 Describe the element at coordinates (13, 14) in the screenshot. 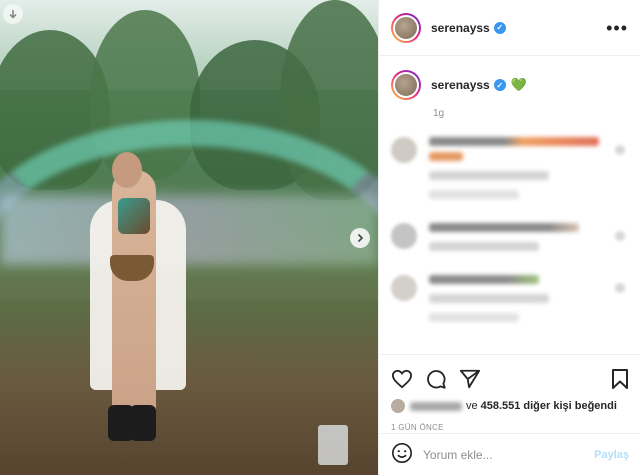

I see `arrow-down-circle-icon` at that location.